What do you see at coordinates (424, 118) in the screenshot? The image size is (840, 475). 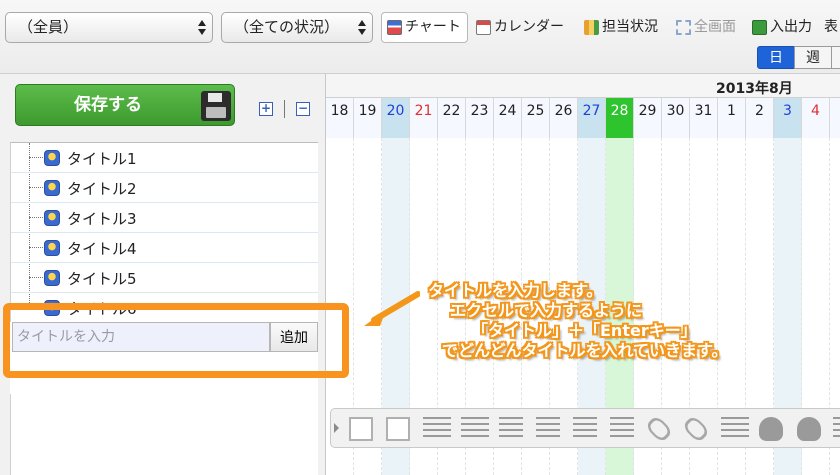 I see `day-cell: 21` at bounding box center [424, 118].